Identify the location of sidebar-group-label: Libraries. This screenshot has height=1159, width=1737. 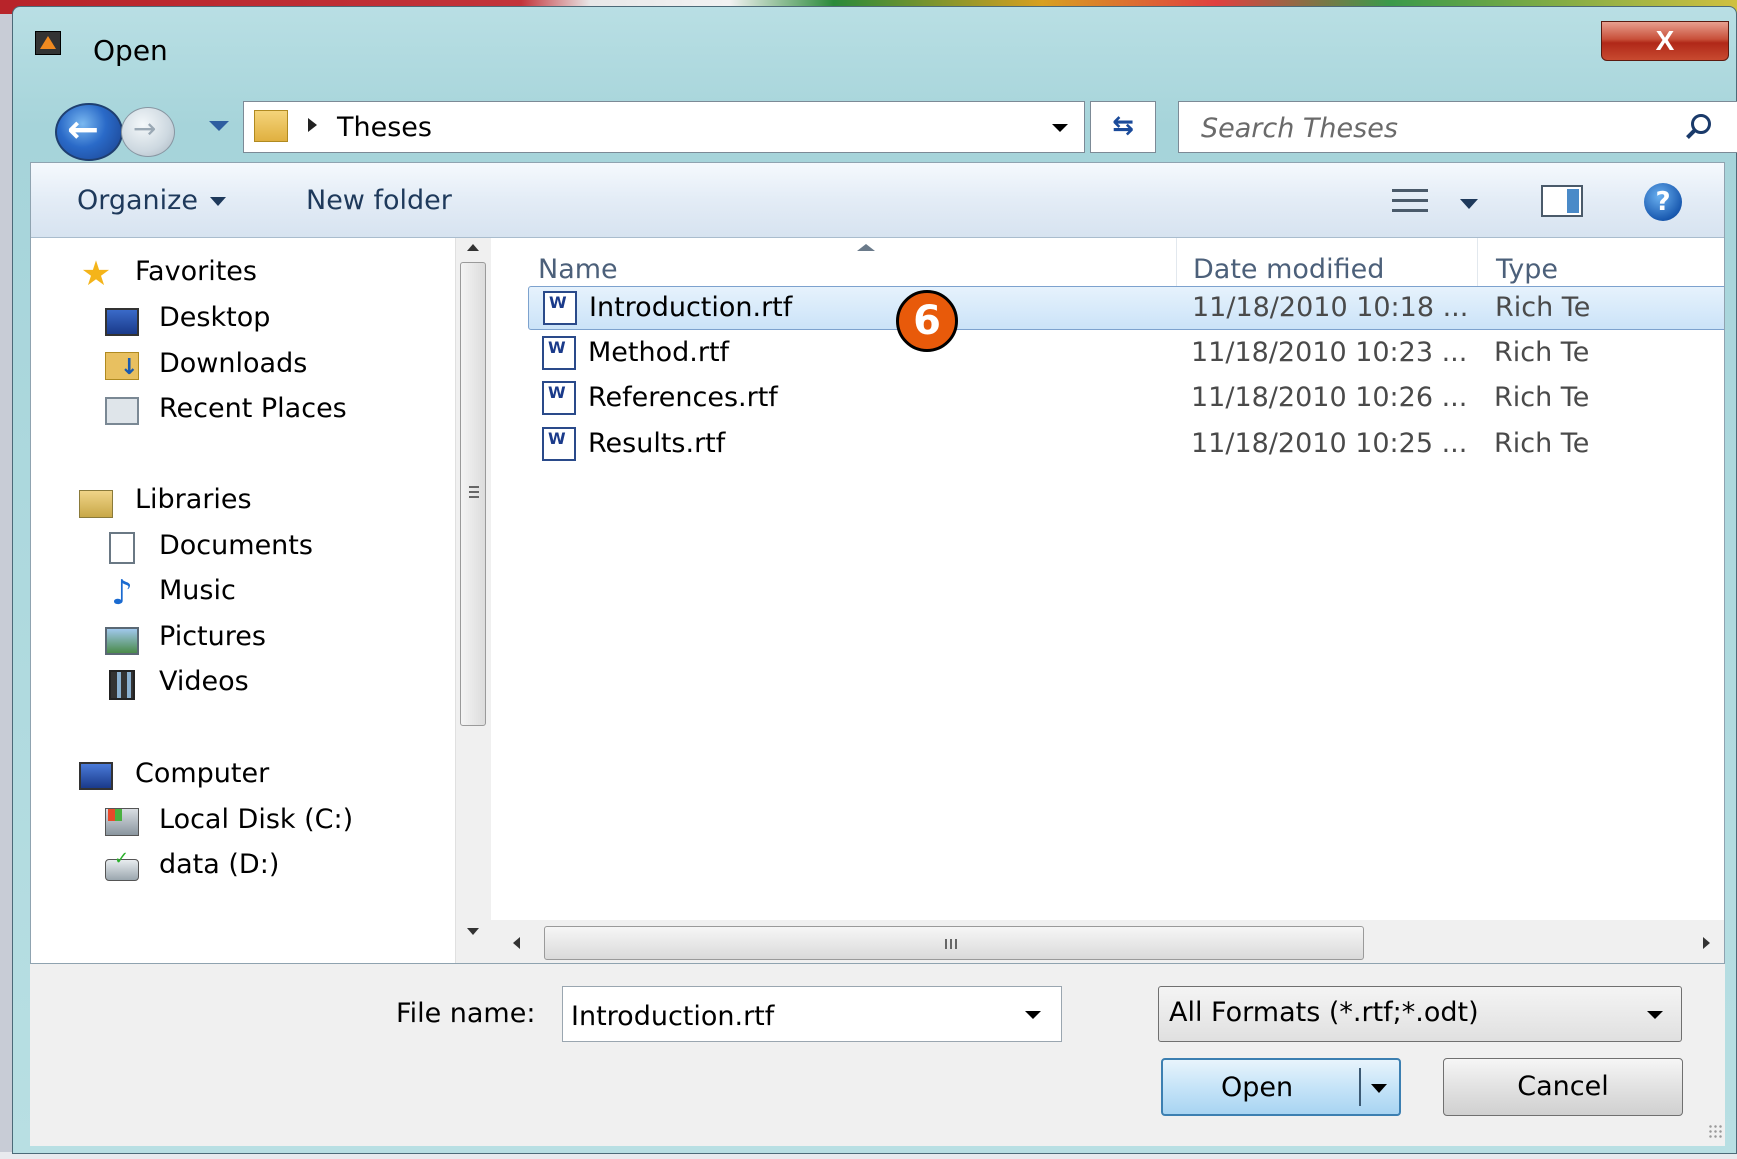
(193, 499).